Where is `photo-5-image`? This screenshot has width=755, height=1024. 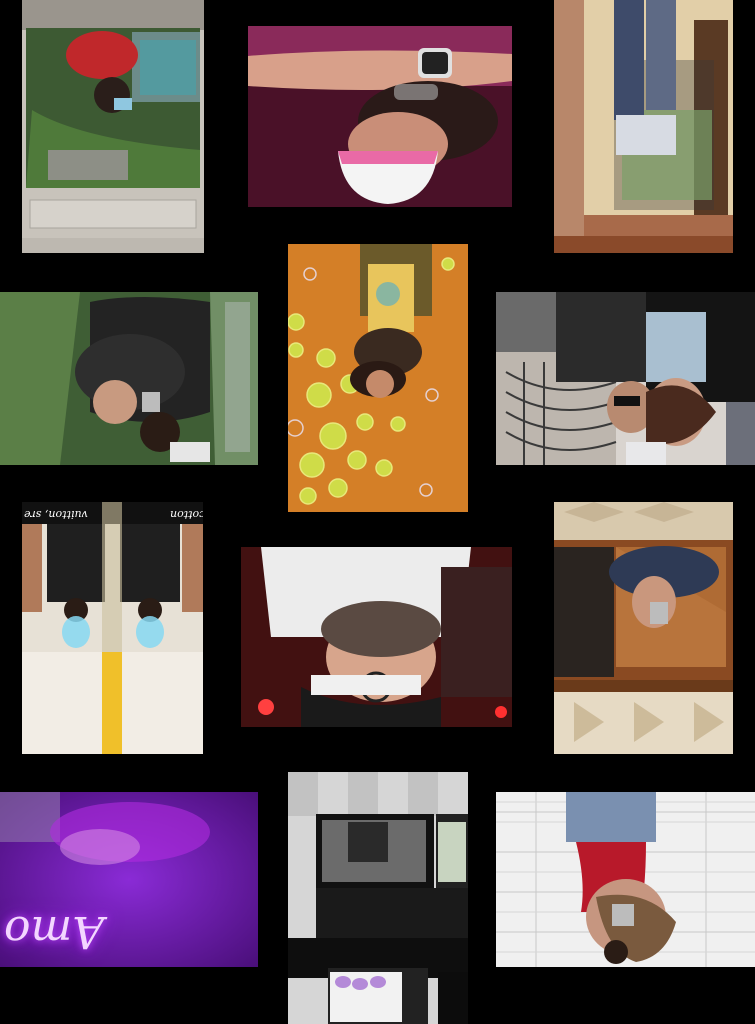
photo-5-image is located at coordinates (378, 378).